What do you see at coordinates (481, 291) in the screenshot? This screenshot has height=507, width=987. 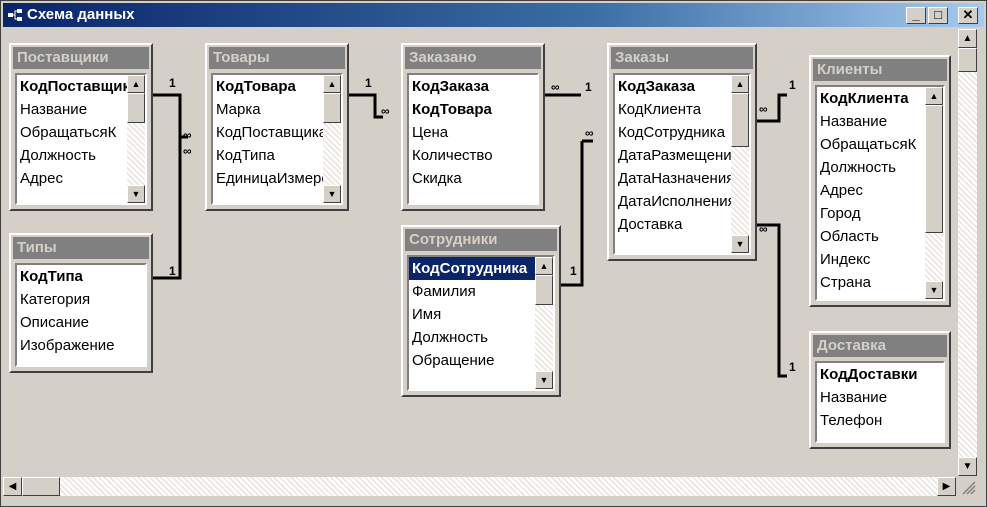 I see `field-item: Фамилия` at bounding box center [481, 291].